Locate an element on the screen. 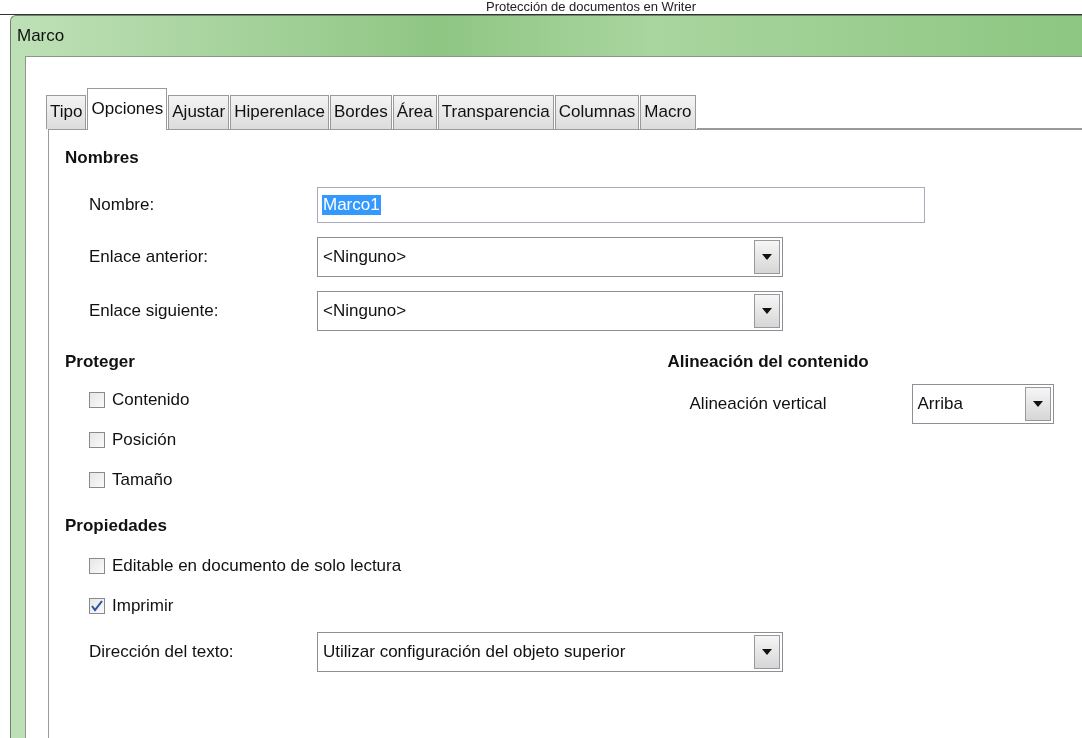 This screenshot has height=738, width=1082. checkbox-label: Contenido is located at coordinates (151, 400).